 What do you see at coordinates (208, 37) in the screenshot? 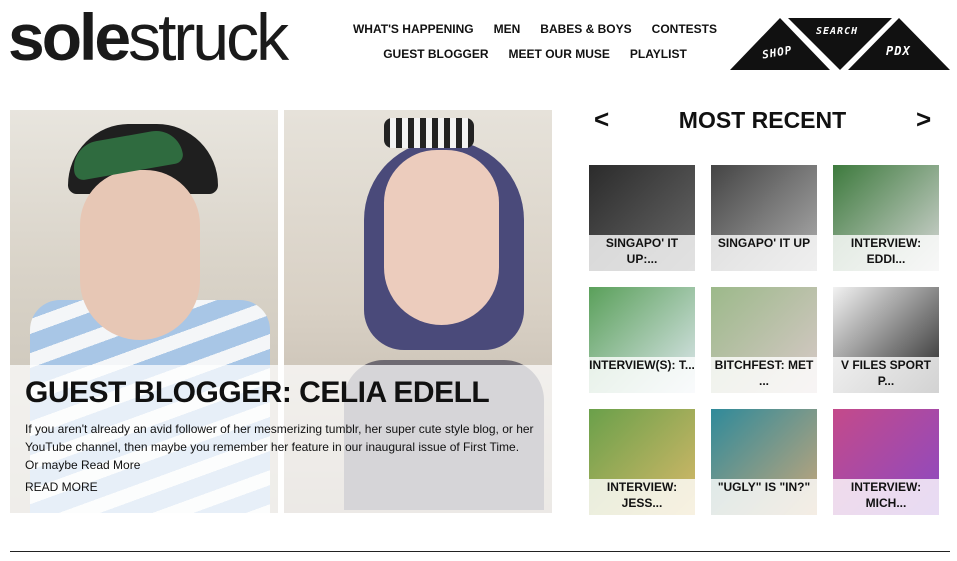
I see `logo-light-text: struck` at bounding box center [208, 37].